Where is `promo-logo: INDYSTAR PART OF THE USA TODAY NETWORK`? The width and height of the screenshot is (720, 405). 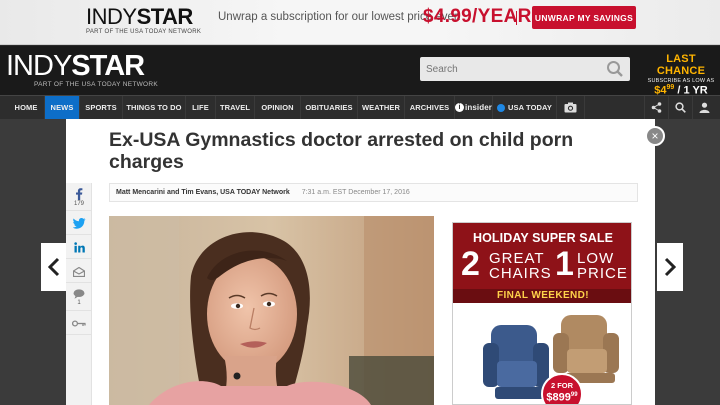 promo-logo: INDYSTAR PART OF THE USA TODAY NETWORK is located at coordinates (143, 19).